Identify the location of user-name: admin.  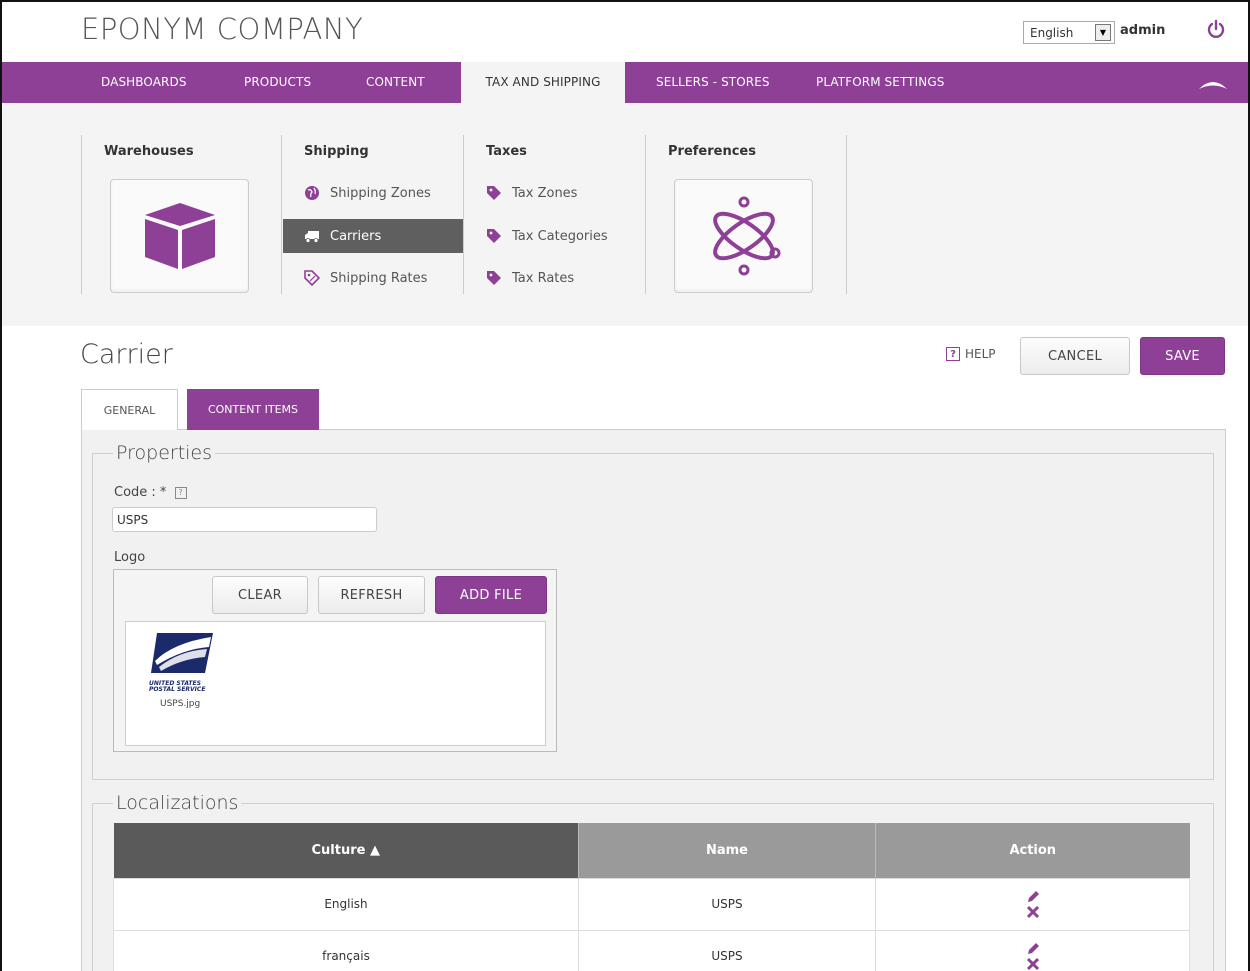
(1142, 30).